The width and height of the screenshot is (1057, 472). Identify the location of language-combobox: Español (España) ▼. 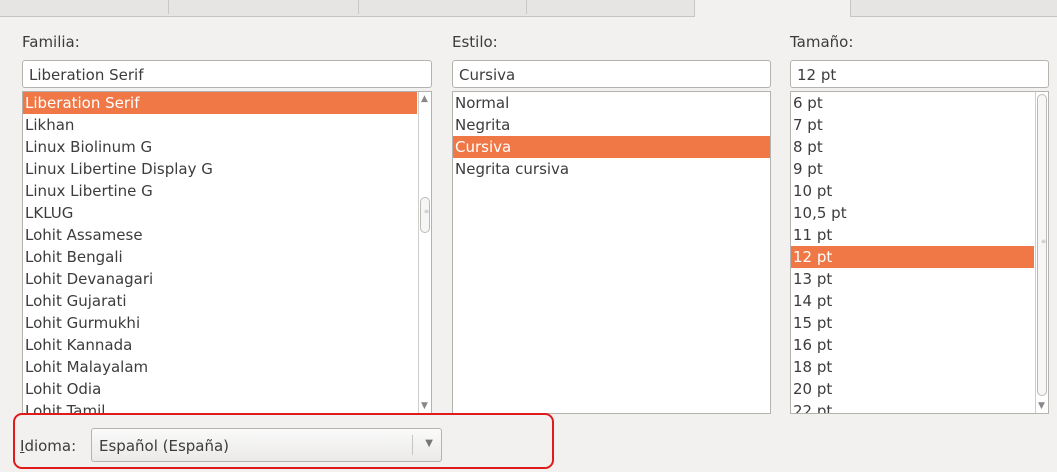
(266, 445).